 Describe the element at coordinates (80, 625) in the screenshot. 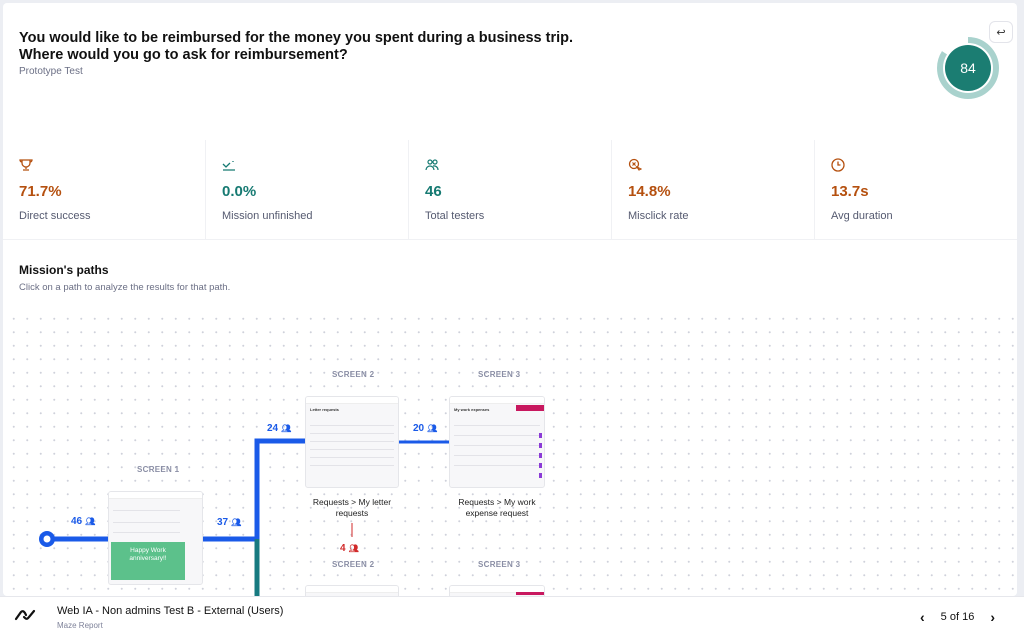

I see `report-type: Maze Report` at that location.